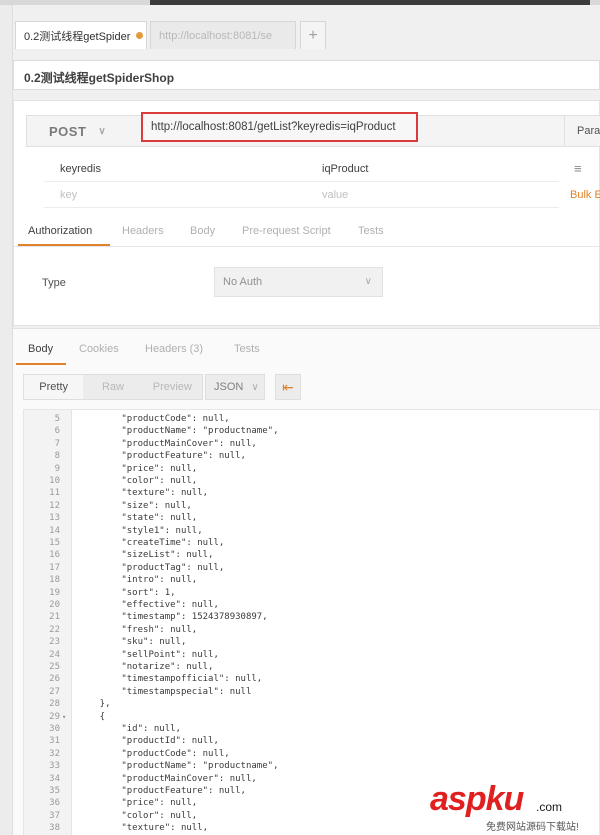 This screenshot has height=835, width=600. What do you see at coordinates (54, 791) in the screenshot?
I see `line-number: 35` at bounding box center [54, 791].